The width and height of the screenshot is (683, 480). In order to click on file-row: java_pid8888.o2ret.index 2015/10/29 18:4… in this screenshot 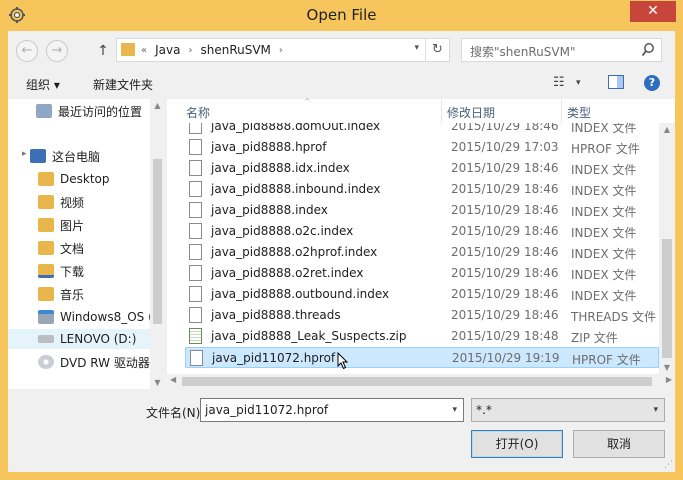, I will do `click(422, 273)`.